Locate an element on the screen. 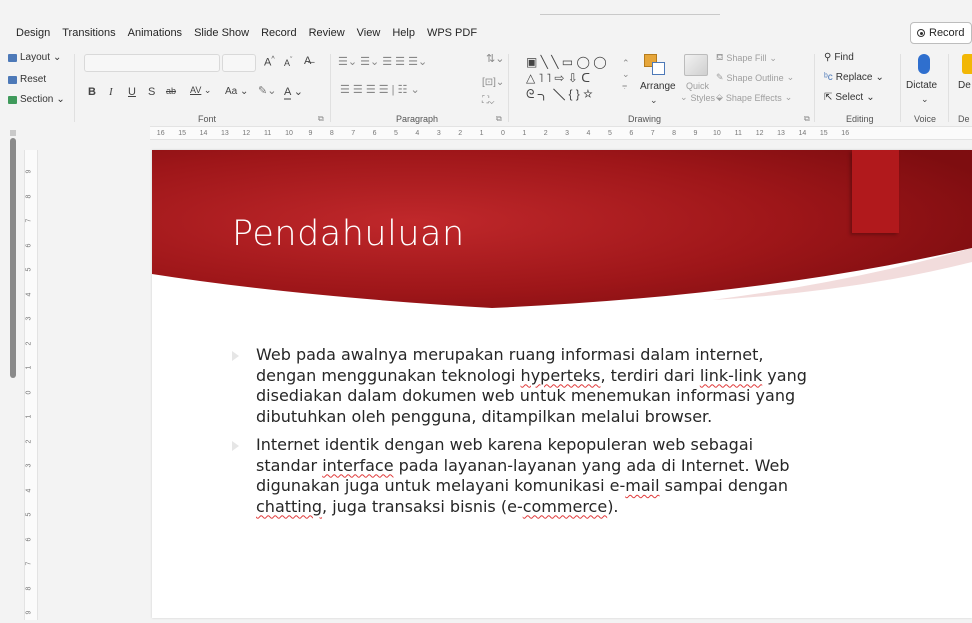 The height and width of the screenshot is (623, 972). quick-styles-button: Quick is located at coordinates (697, 86).